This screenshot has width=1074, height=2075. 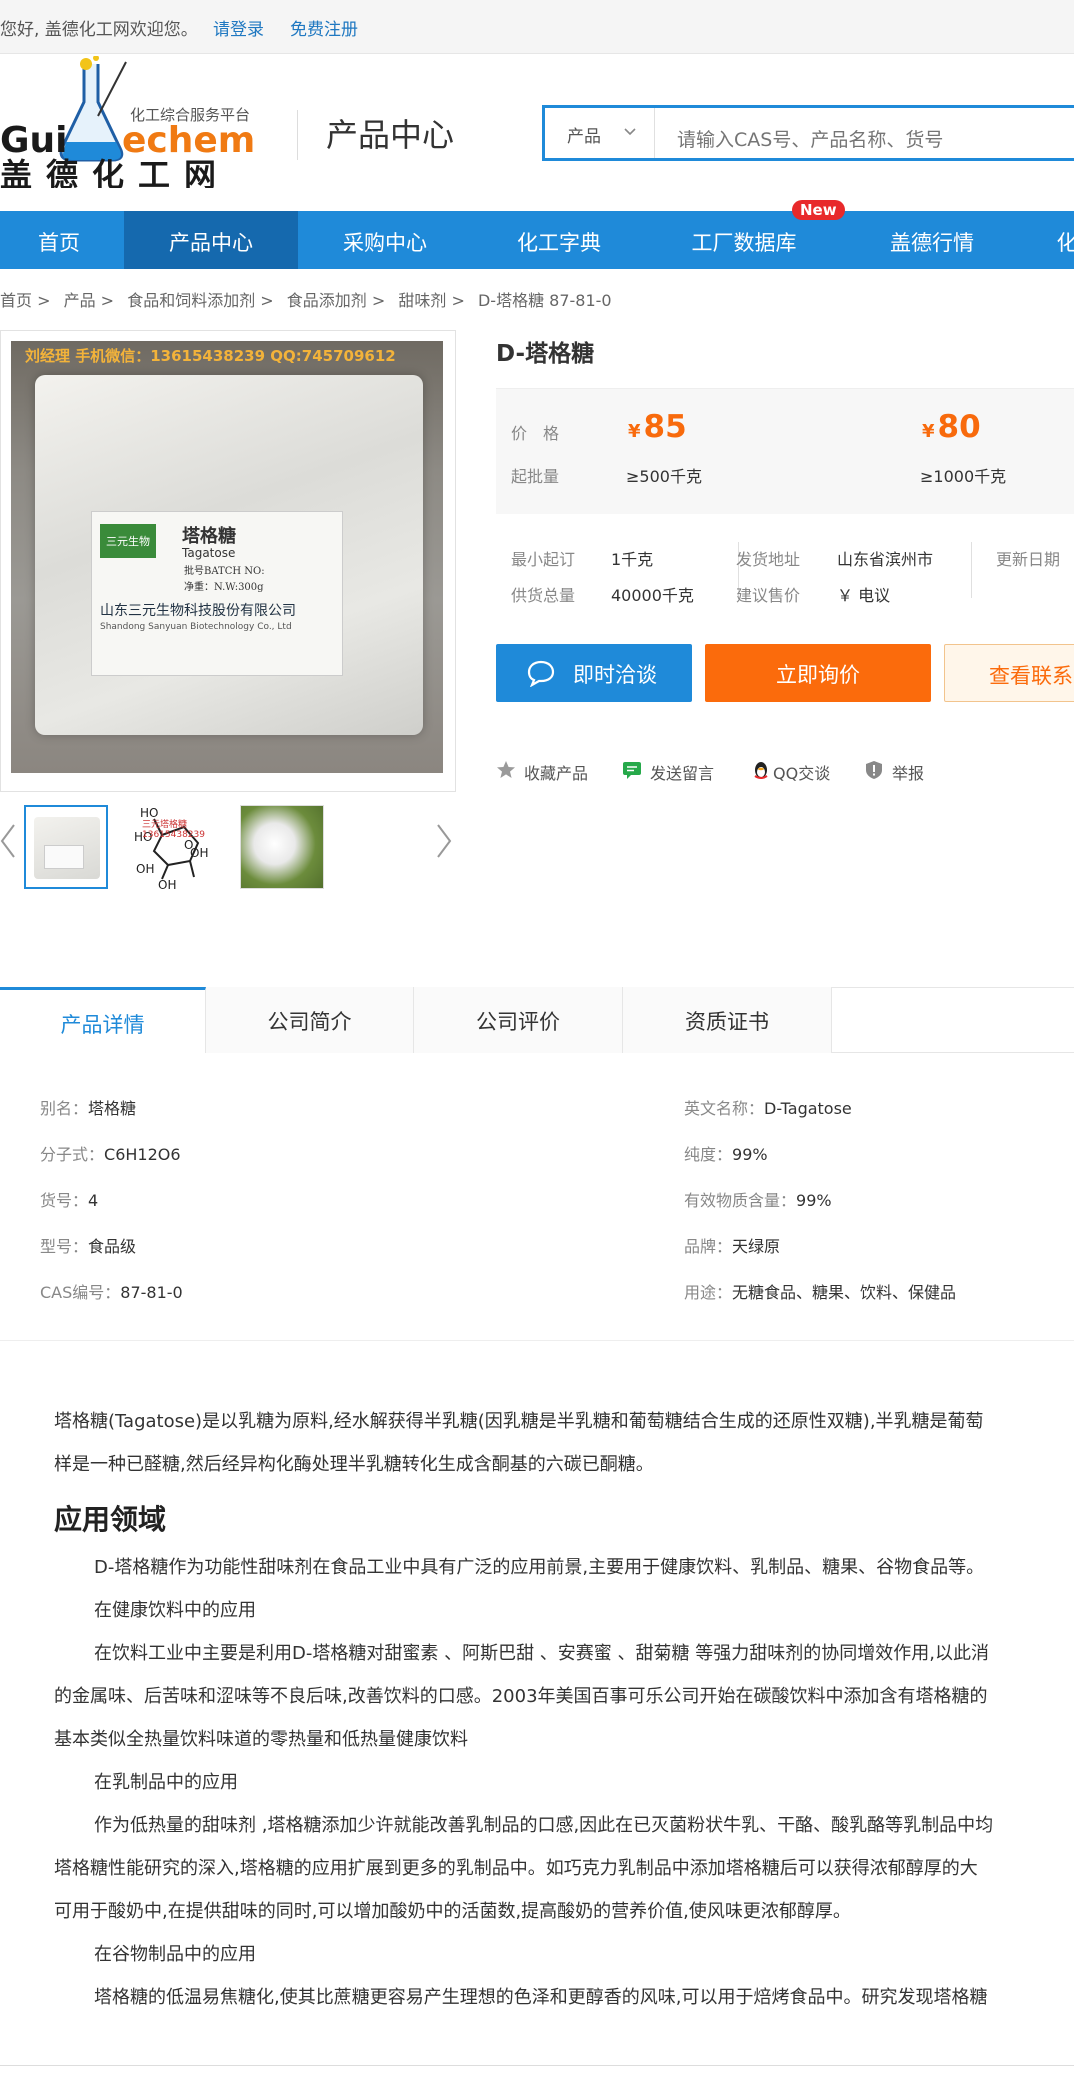 What do you see at coordinates (544, 300) in the screenshot?
I see `breadcrumb-current: D-塔格糖 87-81-0` at bounding box center [544, 300].